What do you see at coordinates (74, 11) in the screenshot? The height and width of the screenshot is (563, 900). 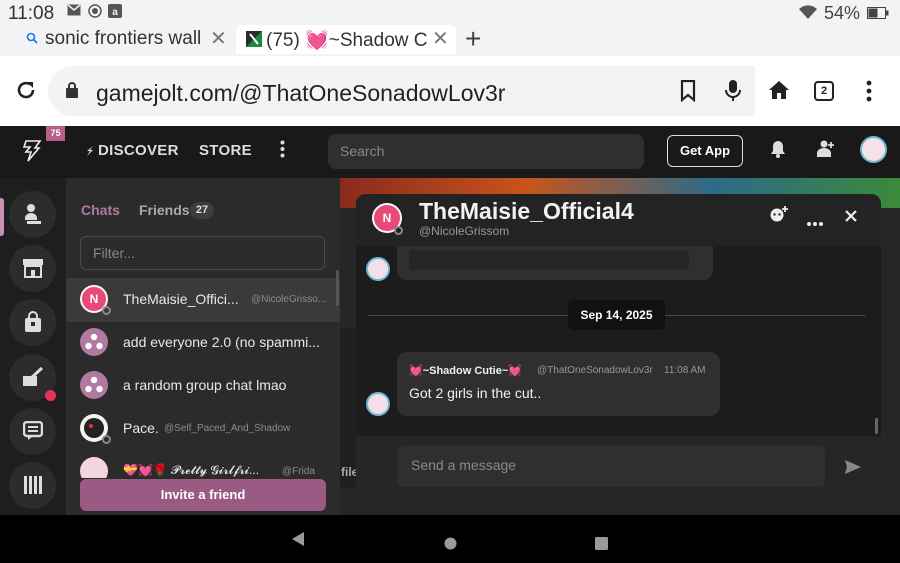 I see `mail-icon` at bounding box center [74, 11].